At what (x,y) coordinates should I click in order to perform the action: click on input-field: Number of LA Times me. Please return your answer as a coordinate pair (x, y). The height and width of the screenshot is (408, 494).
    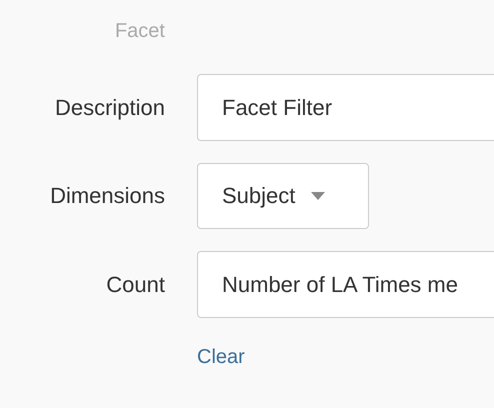
    Looking at the image, I should click on (345, 284).